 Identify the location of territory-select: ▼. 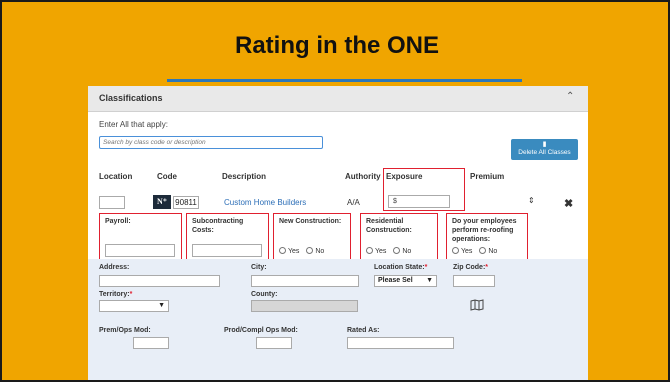
(134, 306).